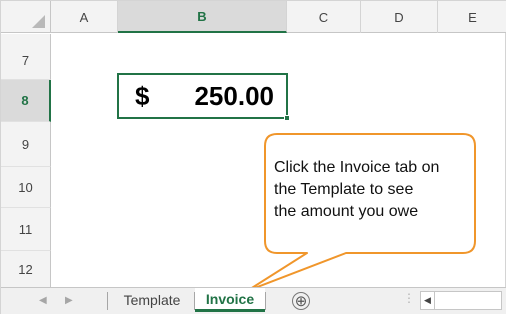 The image size is (506, 314). Describe the element at coordinates (346, 211) in the screenshot. I see `callout-line-3: the amount you owe` at that location.